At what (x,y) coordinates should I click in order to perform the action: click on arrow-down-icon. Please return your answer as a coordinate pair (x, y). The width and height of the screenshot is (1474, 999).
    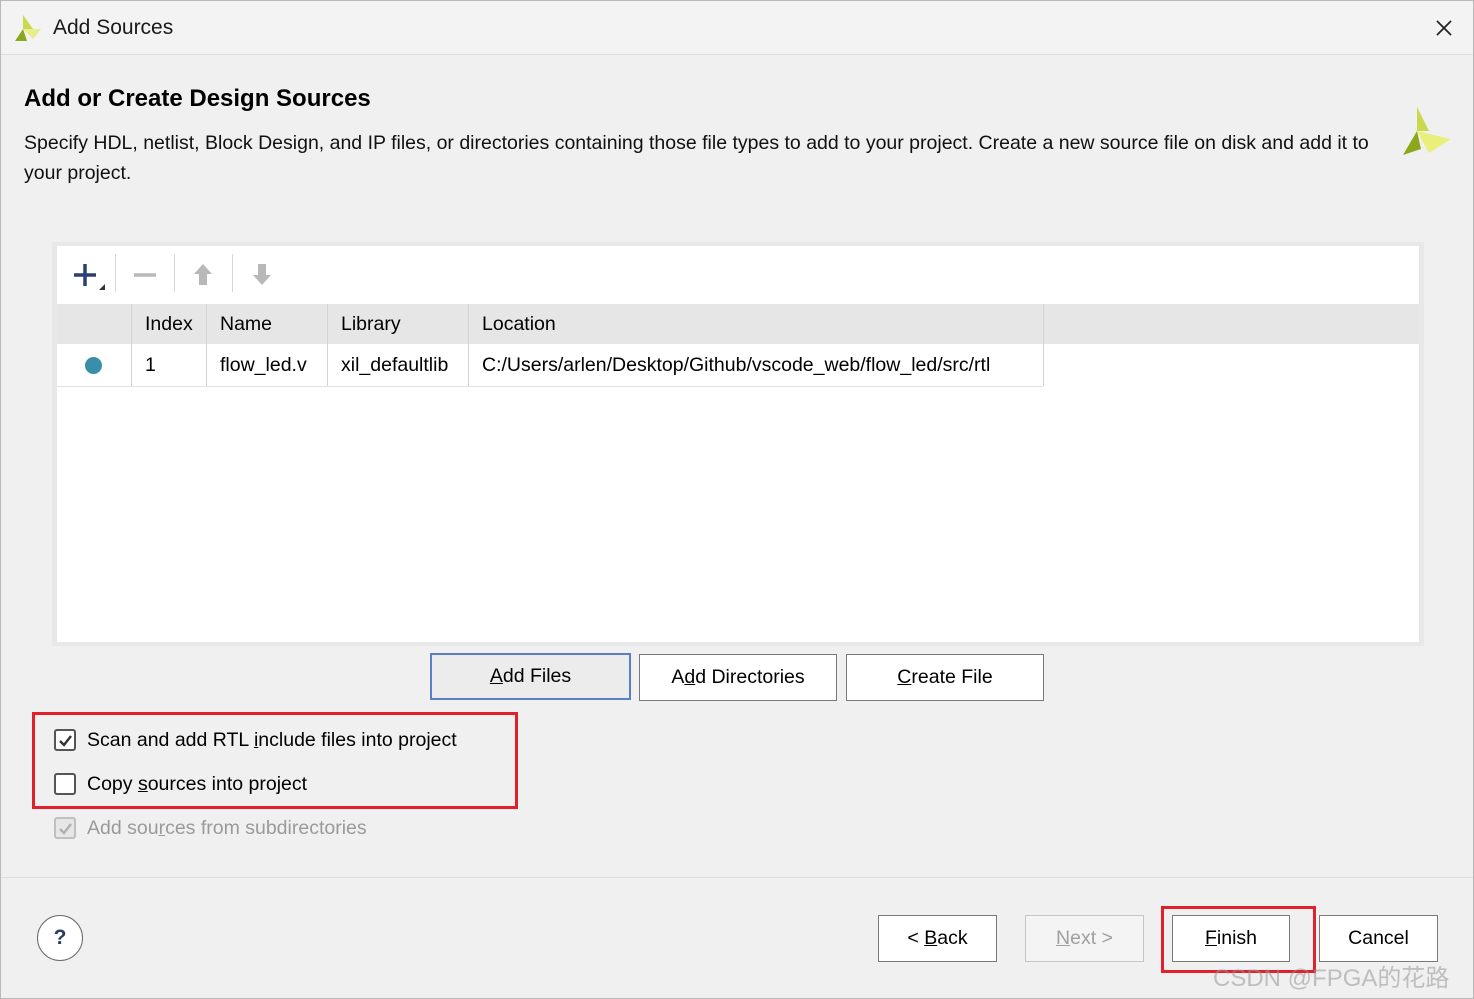
    Looking at the image, I should click on (262, 274).